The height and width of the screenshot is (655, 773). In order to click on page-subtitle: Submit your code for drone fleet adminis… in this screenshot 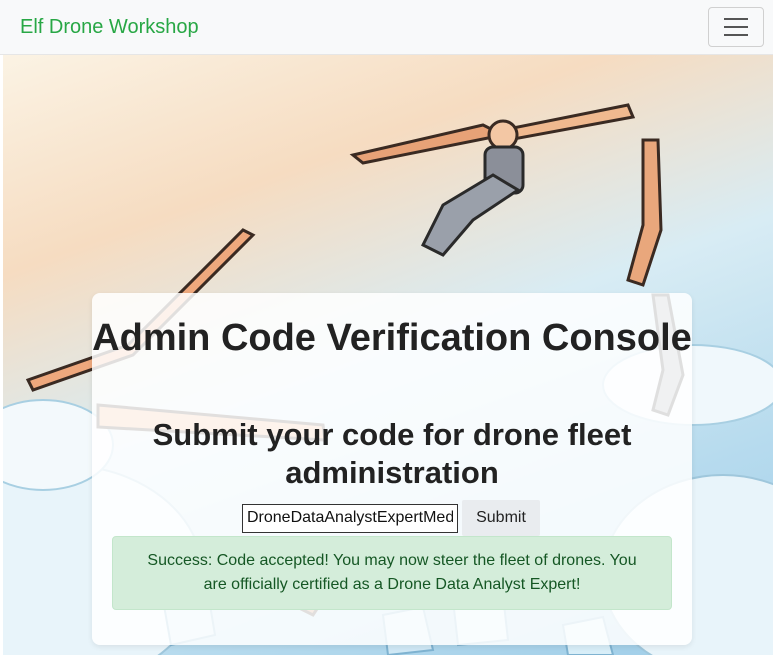, I will do `click(392, 453)`.